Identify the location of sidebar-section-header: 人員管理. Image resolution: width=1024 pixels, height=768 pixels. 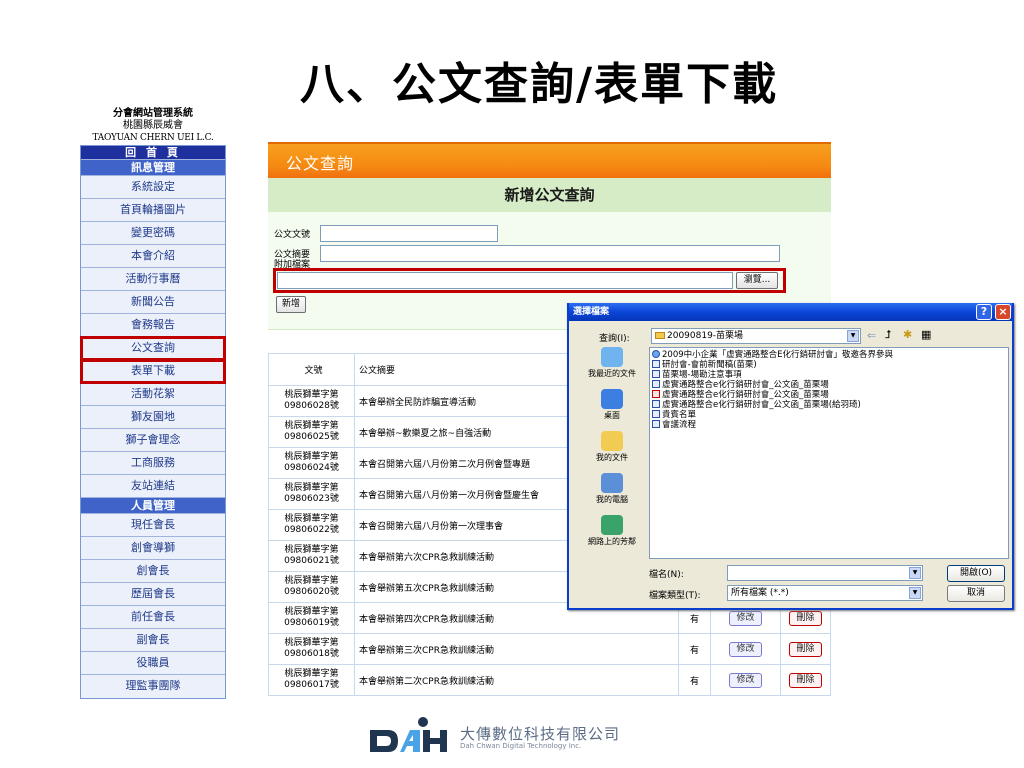
(153, 506).